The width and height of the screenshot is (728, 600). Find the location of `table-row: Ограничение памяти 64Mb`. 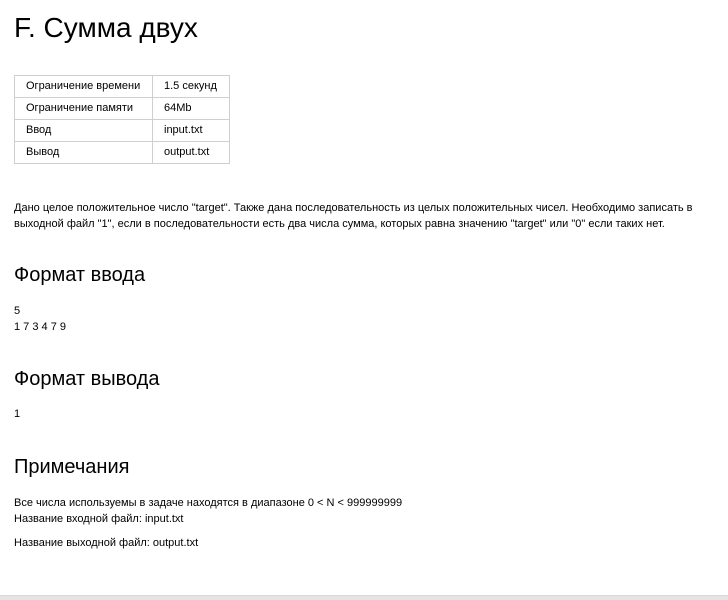

table-row: Ограничение памяти 64Mb is located at coordinates (122, 108).